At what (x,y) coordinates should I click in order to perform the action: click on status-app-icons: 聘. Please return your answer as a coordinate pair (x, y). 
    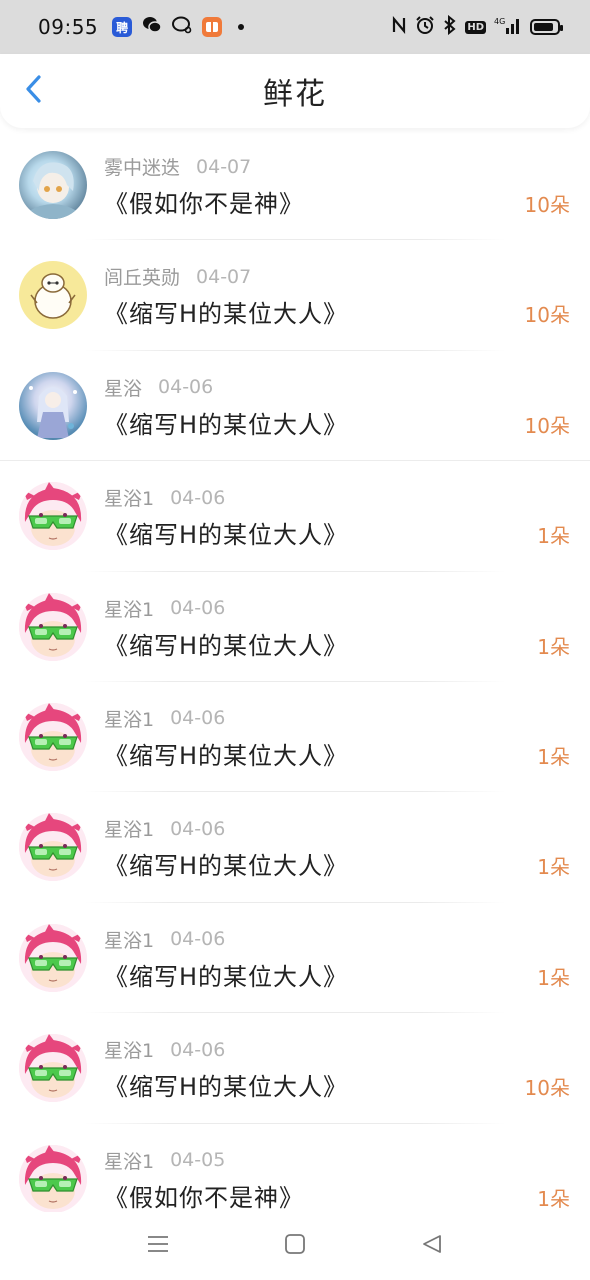
    Looking at the image, I should click on (178, 27).